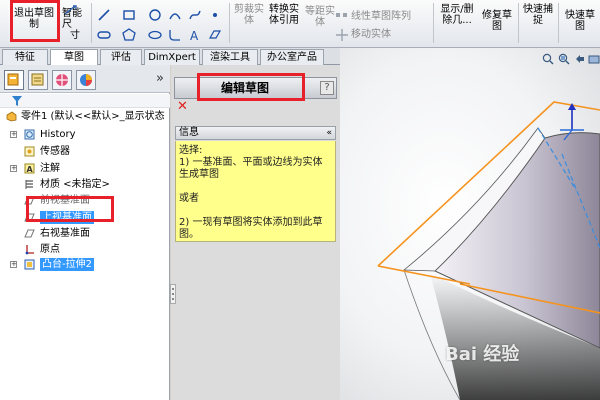 The image size is (600, 400). Describe the element at coordinates (155, 15) in the screenshot. I see `circle-icon` at that location.